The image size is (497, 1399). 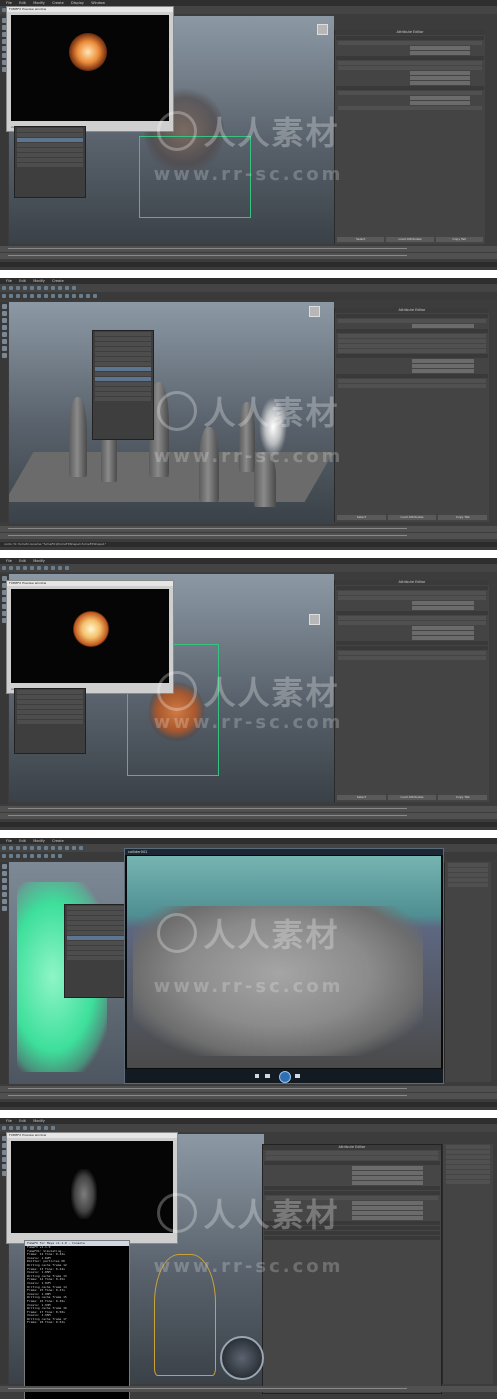 What do you see at coordinates (171, 413) in the screenshot?
I see `viewport-3d` at bounding box center [171, 413].